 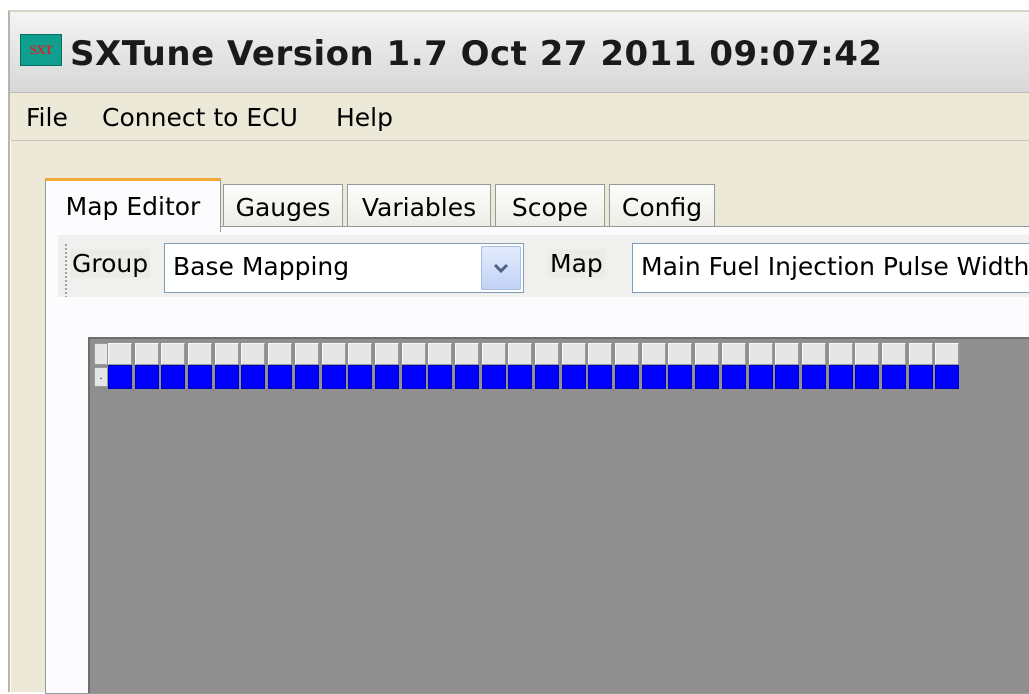 What do you see at coordinates (476, 54) in the screenshot?
I see `window-title: SXTune Version 1.7 Oct 27 2011 09:07:42` at bounding box center [476, 54].